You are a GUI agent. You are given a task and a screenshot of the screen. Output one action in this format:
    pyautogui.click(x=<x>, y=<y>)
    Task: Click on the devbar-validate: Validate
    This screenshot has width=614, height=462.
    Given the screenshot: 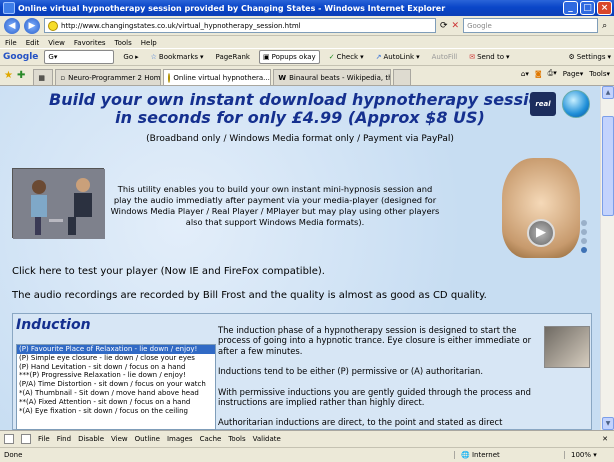 What is the action you would take?
    pyautogui.click(x=267, y=439)
    